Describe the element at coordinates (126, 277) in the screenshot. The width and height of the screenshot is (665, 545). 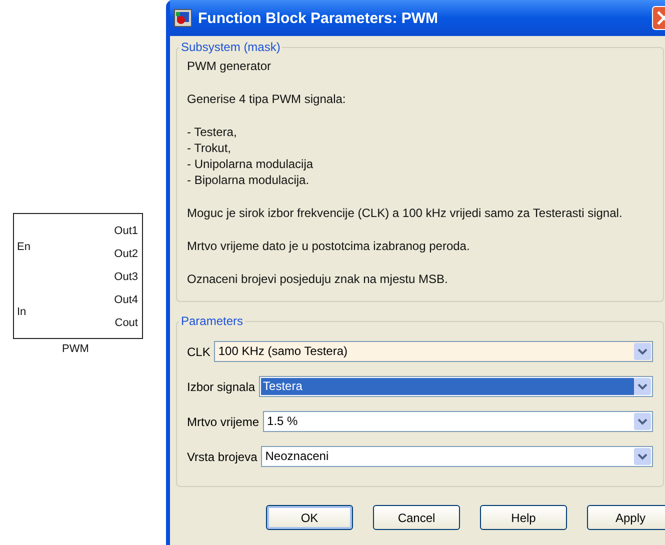
I see `output-port-label: Out3` at that location.